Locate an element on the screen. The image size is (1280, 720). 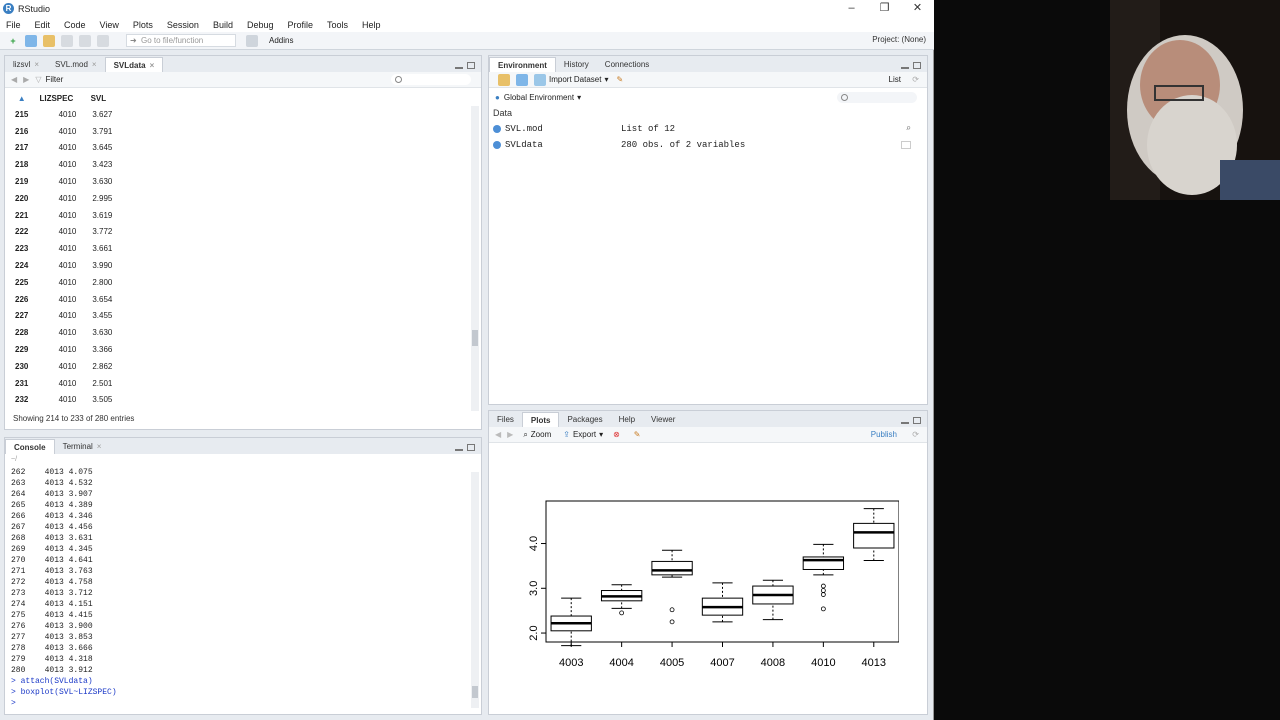
forward-icon: ▶ is located at coordinates (26, 79).